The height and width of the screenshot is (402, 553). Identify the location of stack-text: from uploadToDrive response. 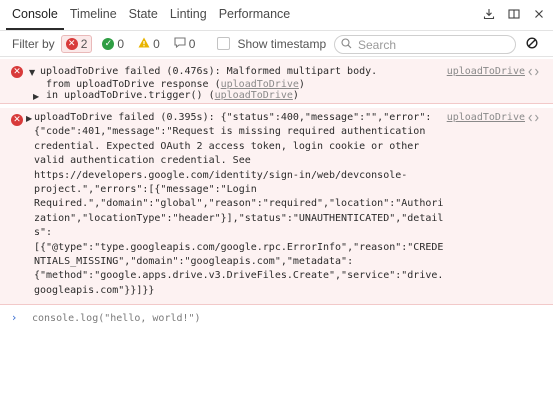
(127, 84).